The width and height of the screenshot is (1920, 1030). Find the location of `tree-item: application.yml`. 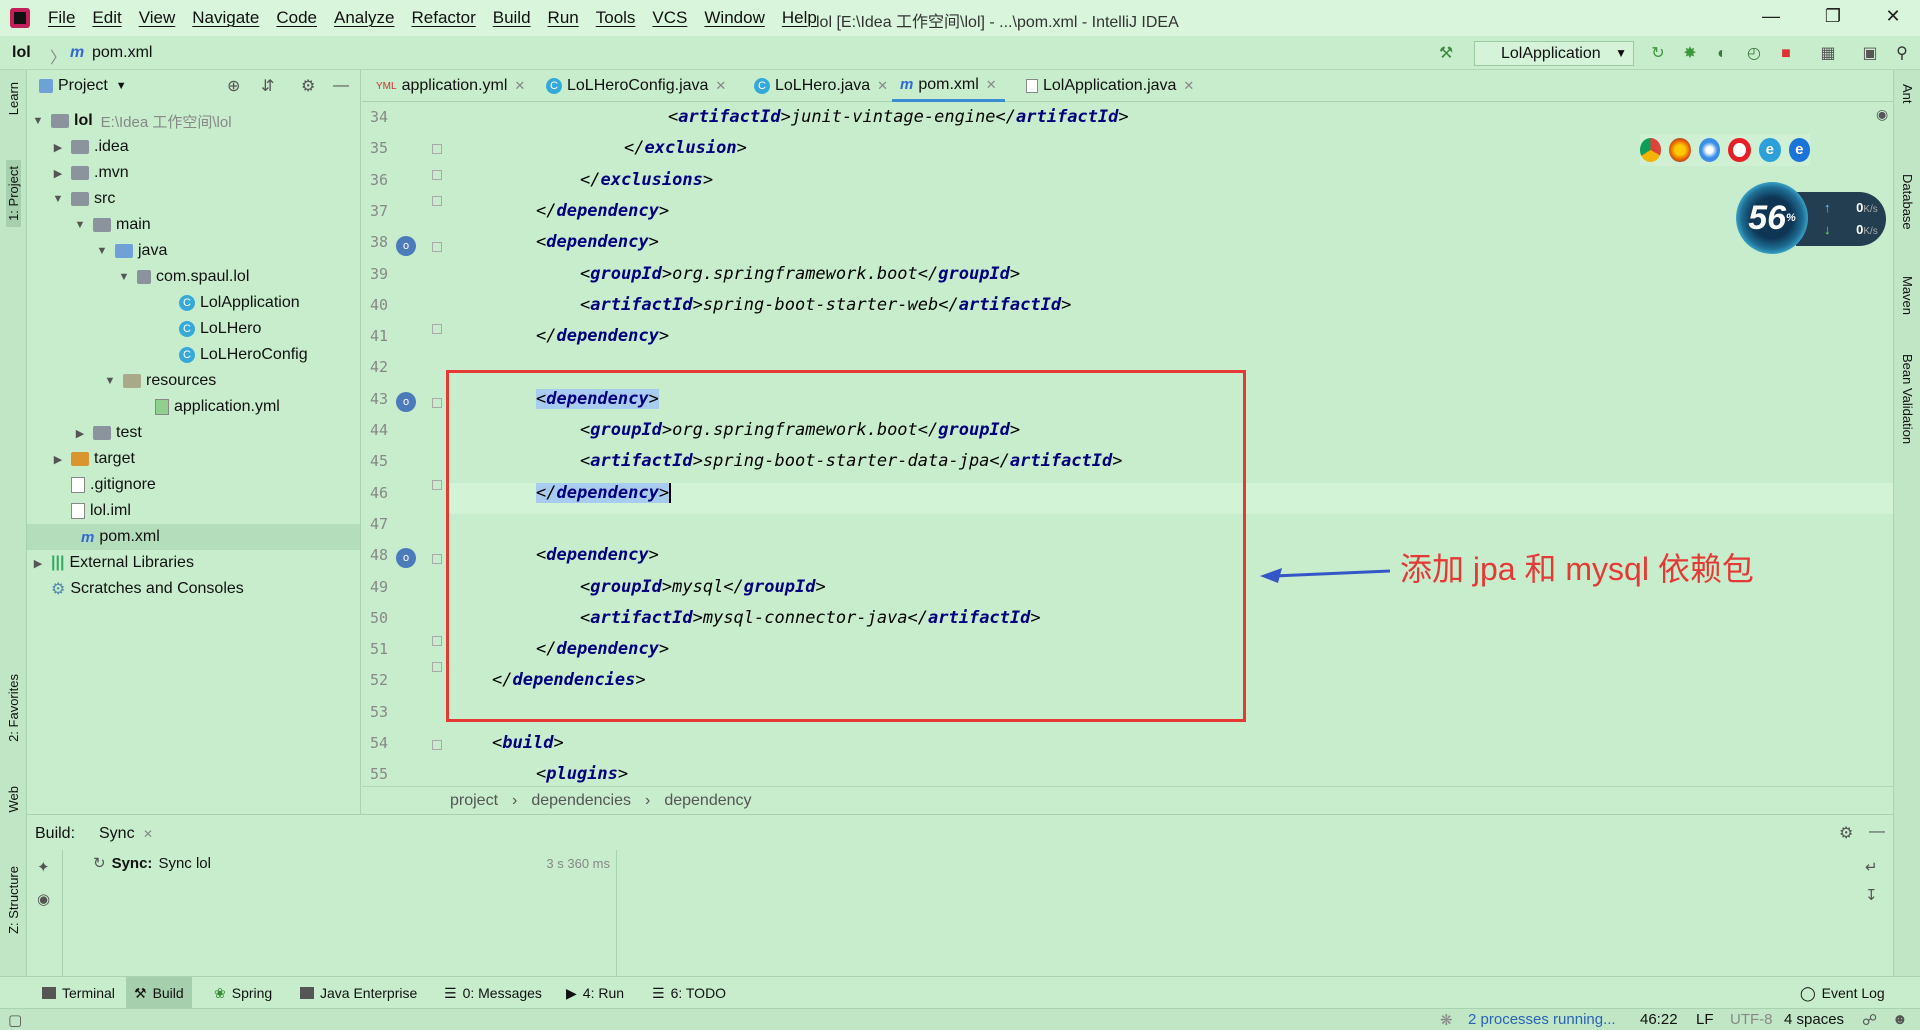

tree-item: application.yml is located at coordinates (217, 407).